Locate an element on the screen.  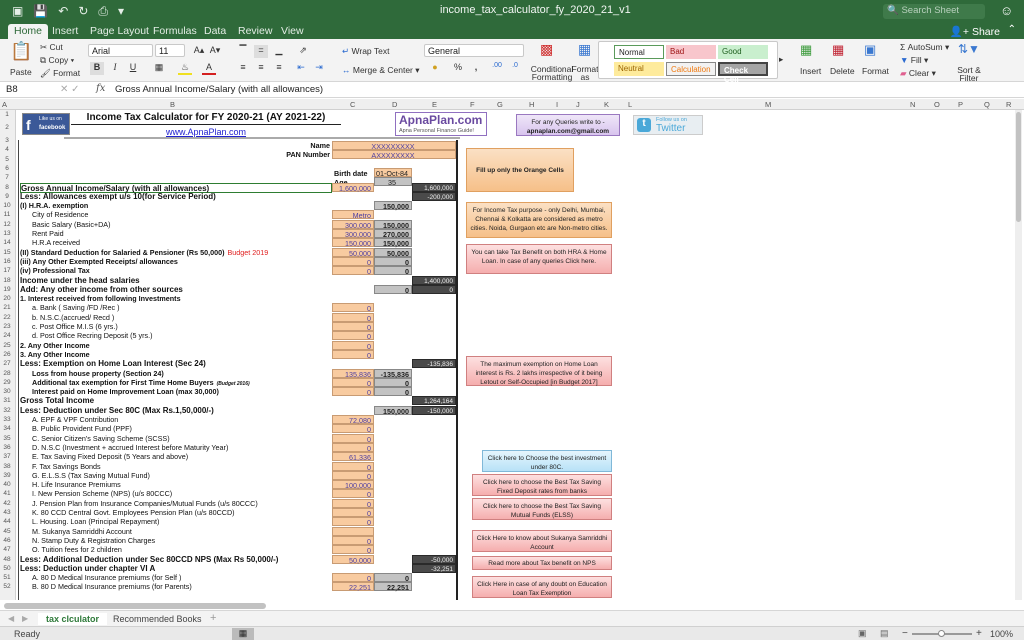
page-layout-view-icon: ▣ is located at coordinates (862, 633).